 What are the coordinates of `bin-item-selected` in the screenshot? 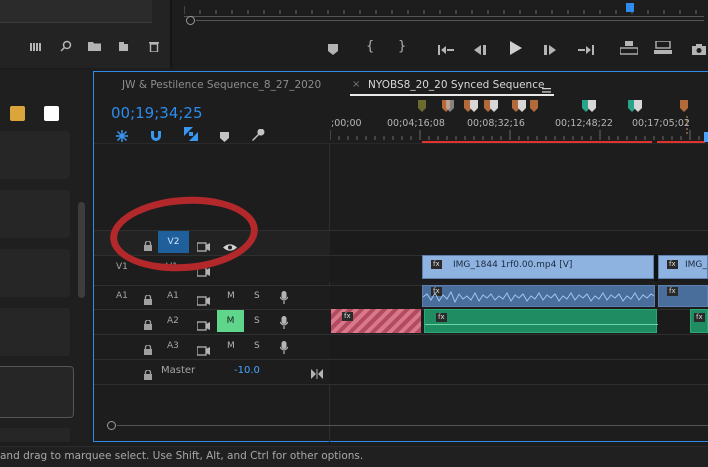 It's located at (37, 392).